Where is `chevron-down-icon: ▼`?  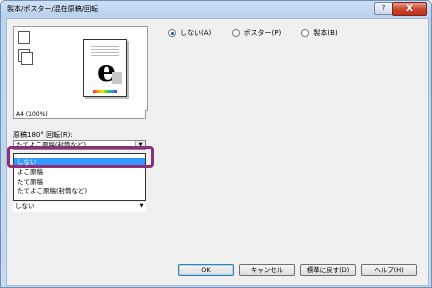 chevron-down-icon: ▼ is located at coordinates (141, 206).